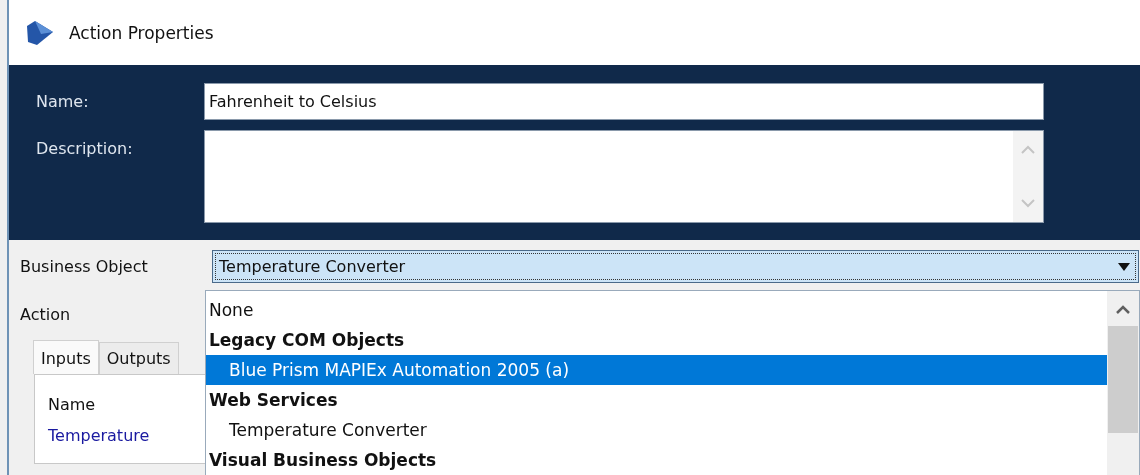 Image resolution: width=1140 pixels, height=475 pixels. What do you see at coordinates (63, 102) in the screenshot?
I see `field-label: Name:` at bounding box center [63, 102].